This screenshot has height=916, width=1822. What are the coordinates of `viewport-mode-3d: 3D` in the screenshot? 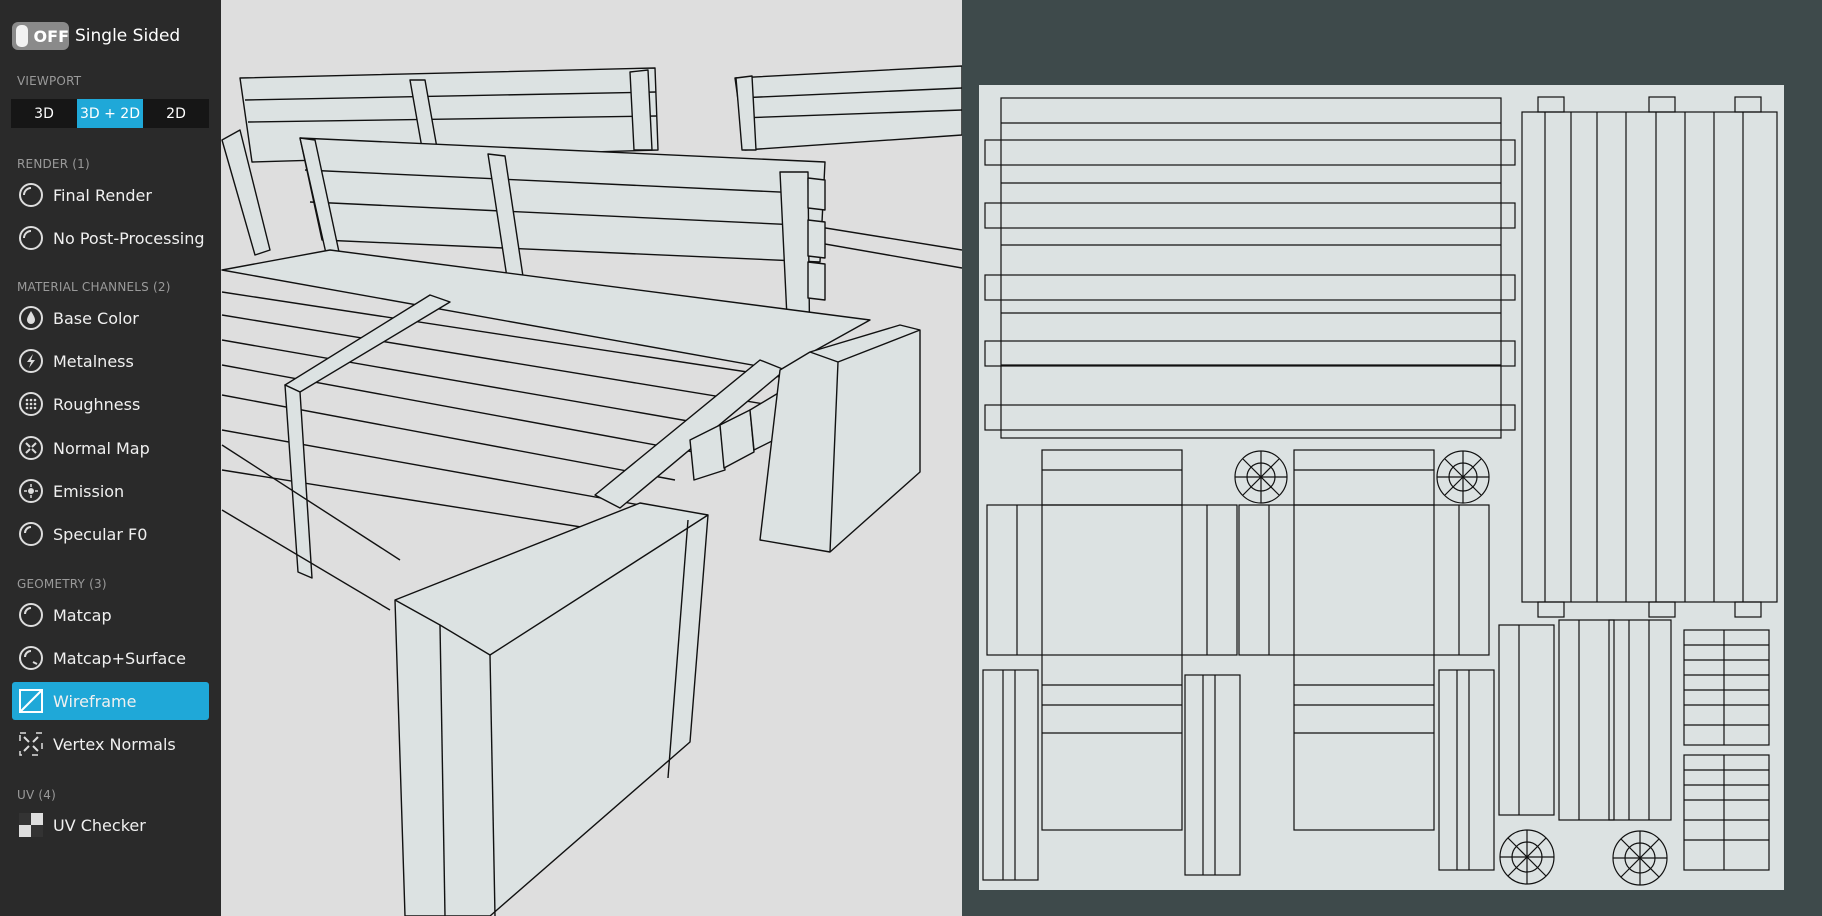 It's located at (44, 113).